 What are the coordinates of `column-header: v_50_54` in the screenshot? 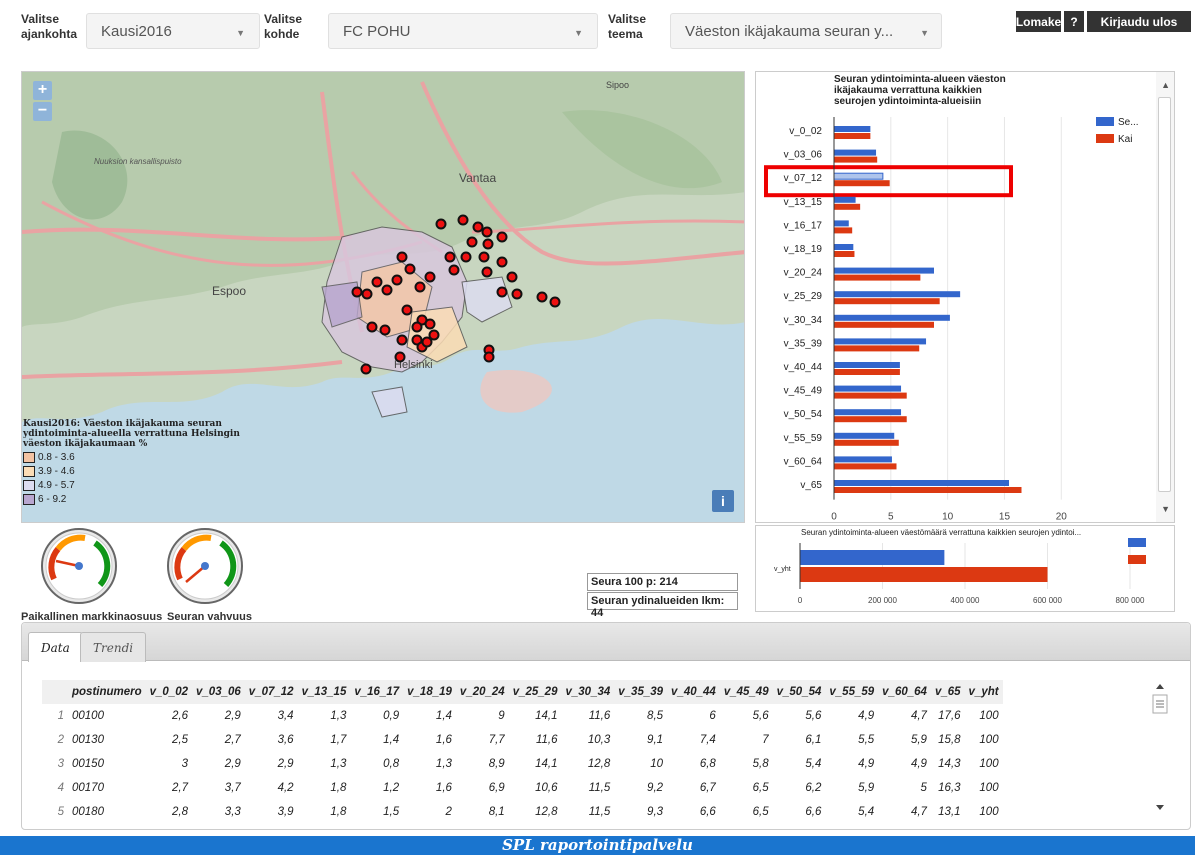 It's located at (799, 692).